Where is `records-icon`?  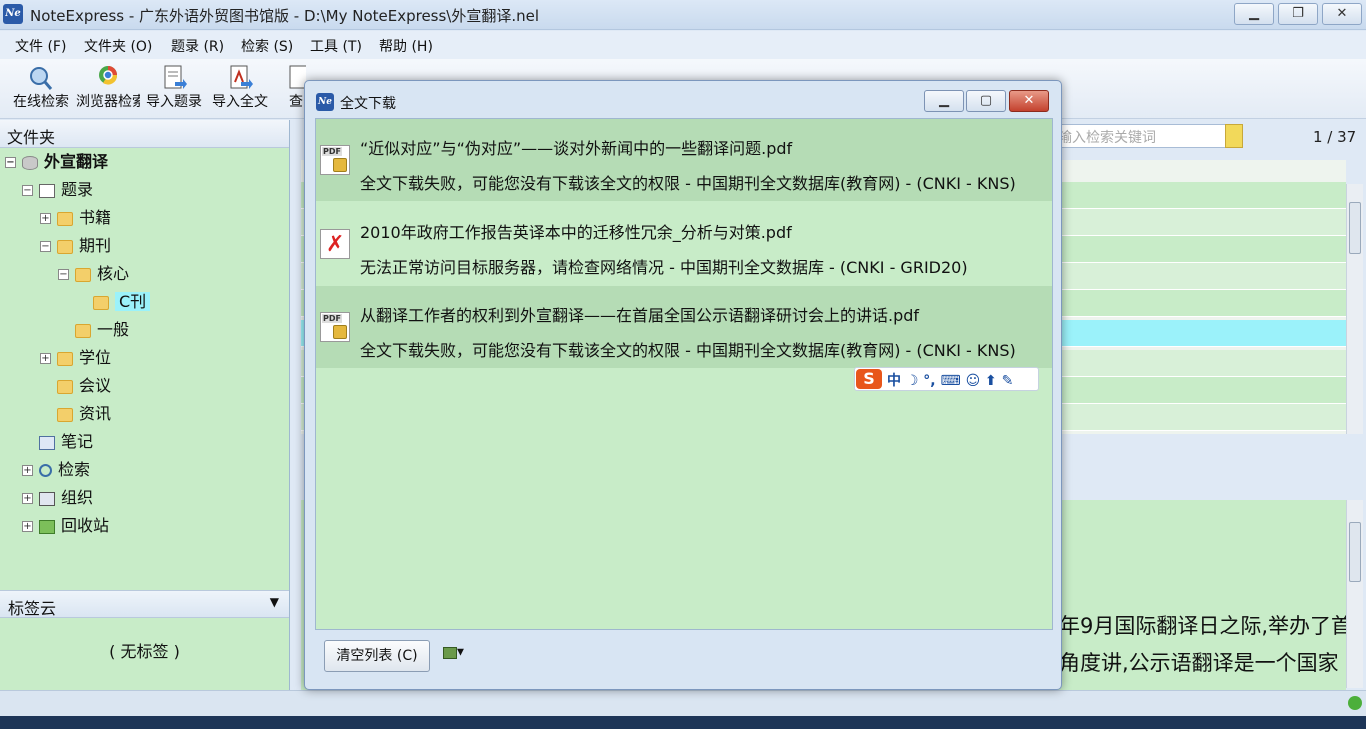 records-icon is located at coordinates (47, 190).